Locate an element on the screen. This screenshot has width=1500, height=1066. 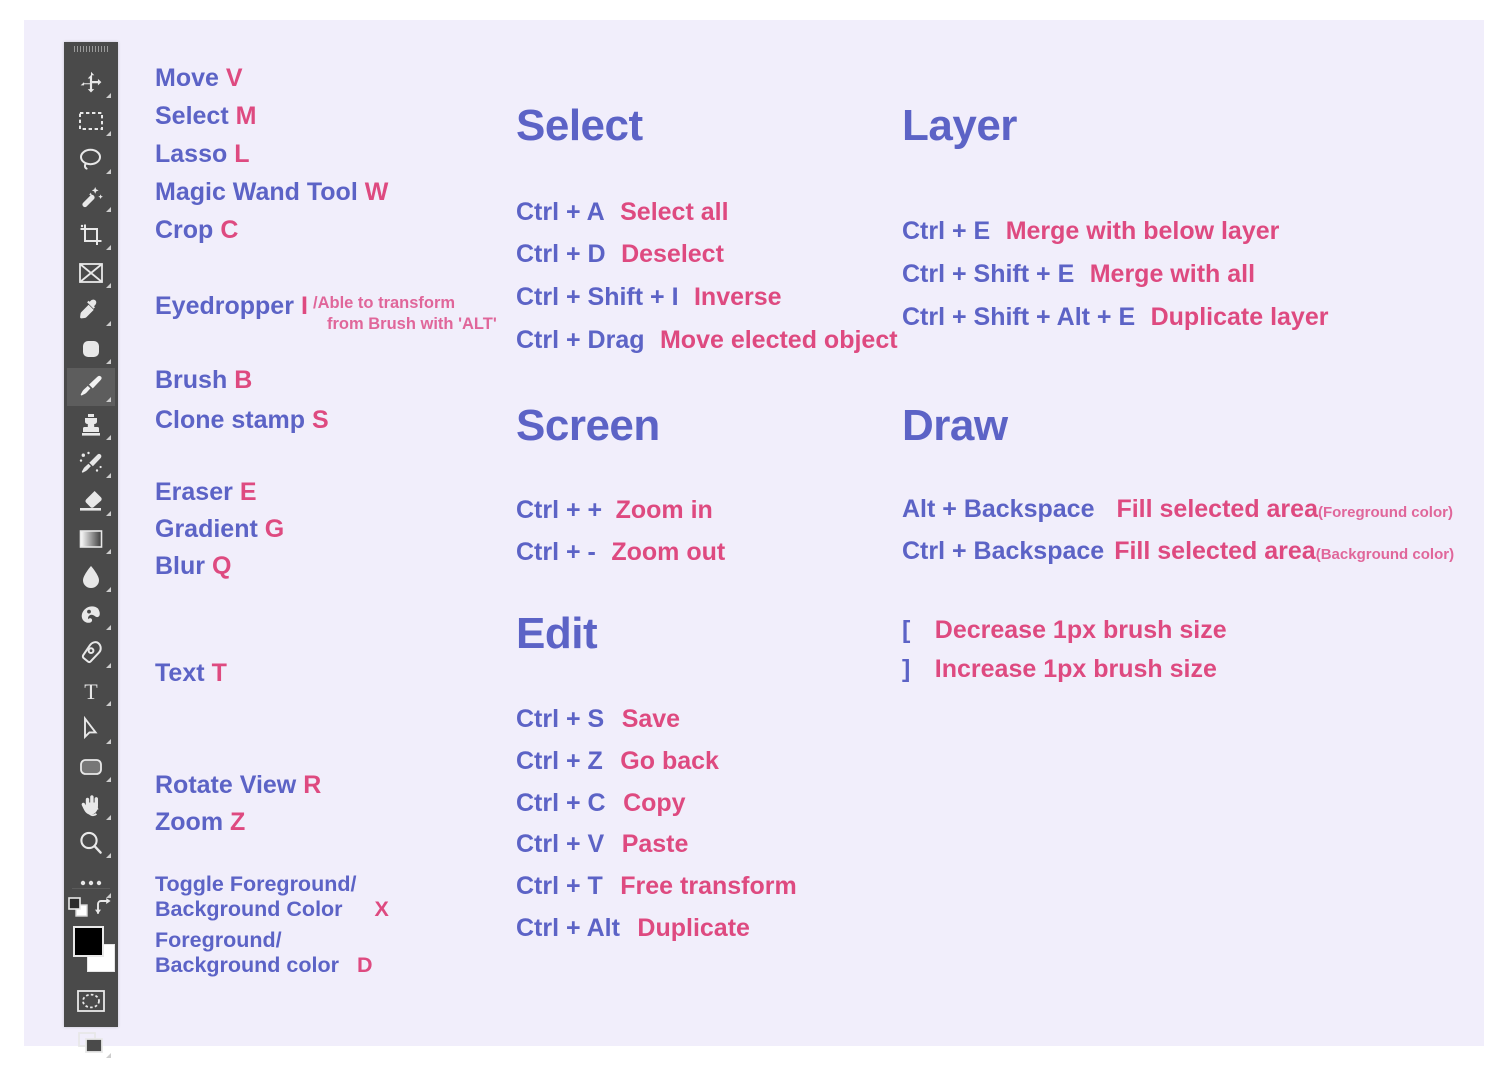
action-label: Merge with all is located at coordinates (1172, 274).